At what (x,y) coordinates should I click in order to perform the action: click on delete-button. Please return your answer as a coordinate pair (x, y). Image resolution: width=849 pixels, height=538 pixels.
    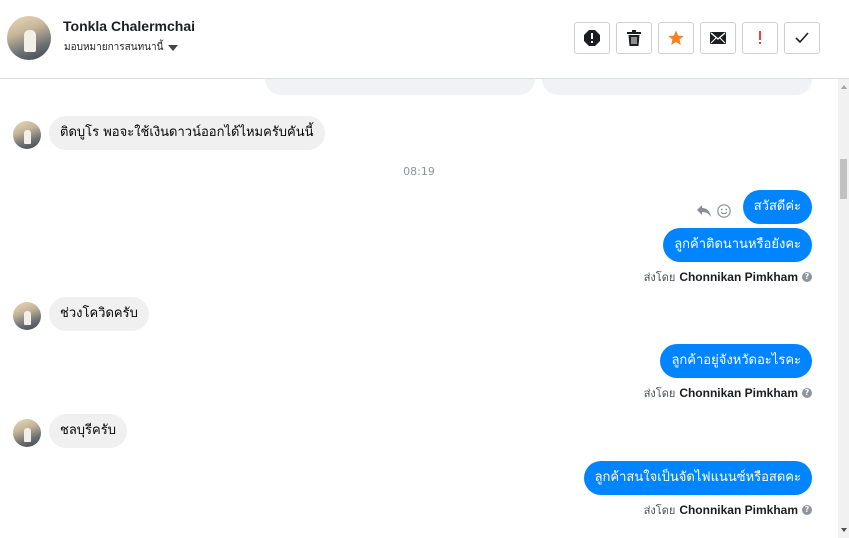
    Looking at the image, I should click on (634, 38).